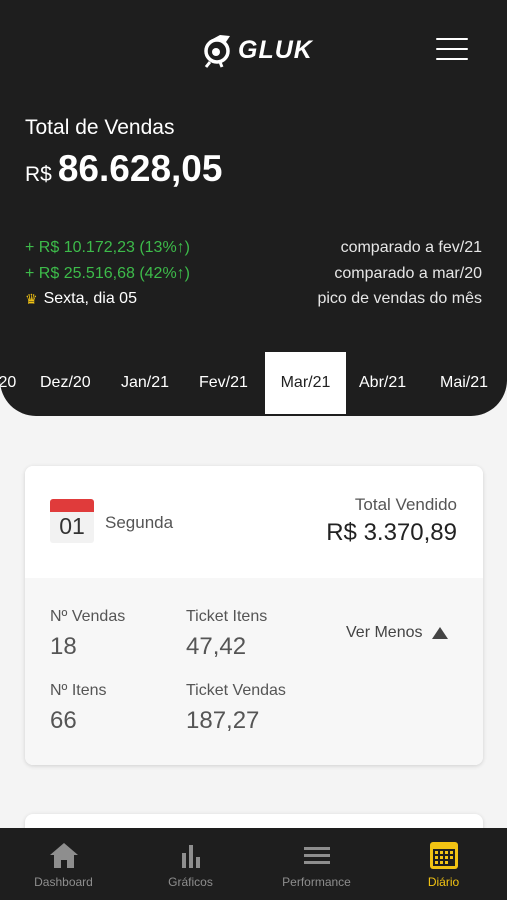  I want to click on ticket-sales-value: 187,27, so click(223, 720).